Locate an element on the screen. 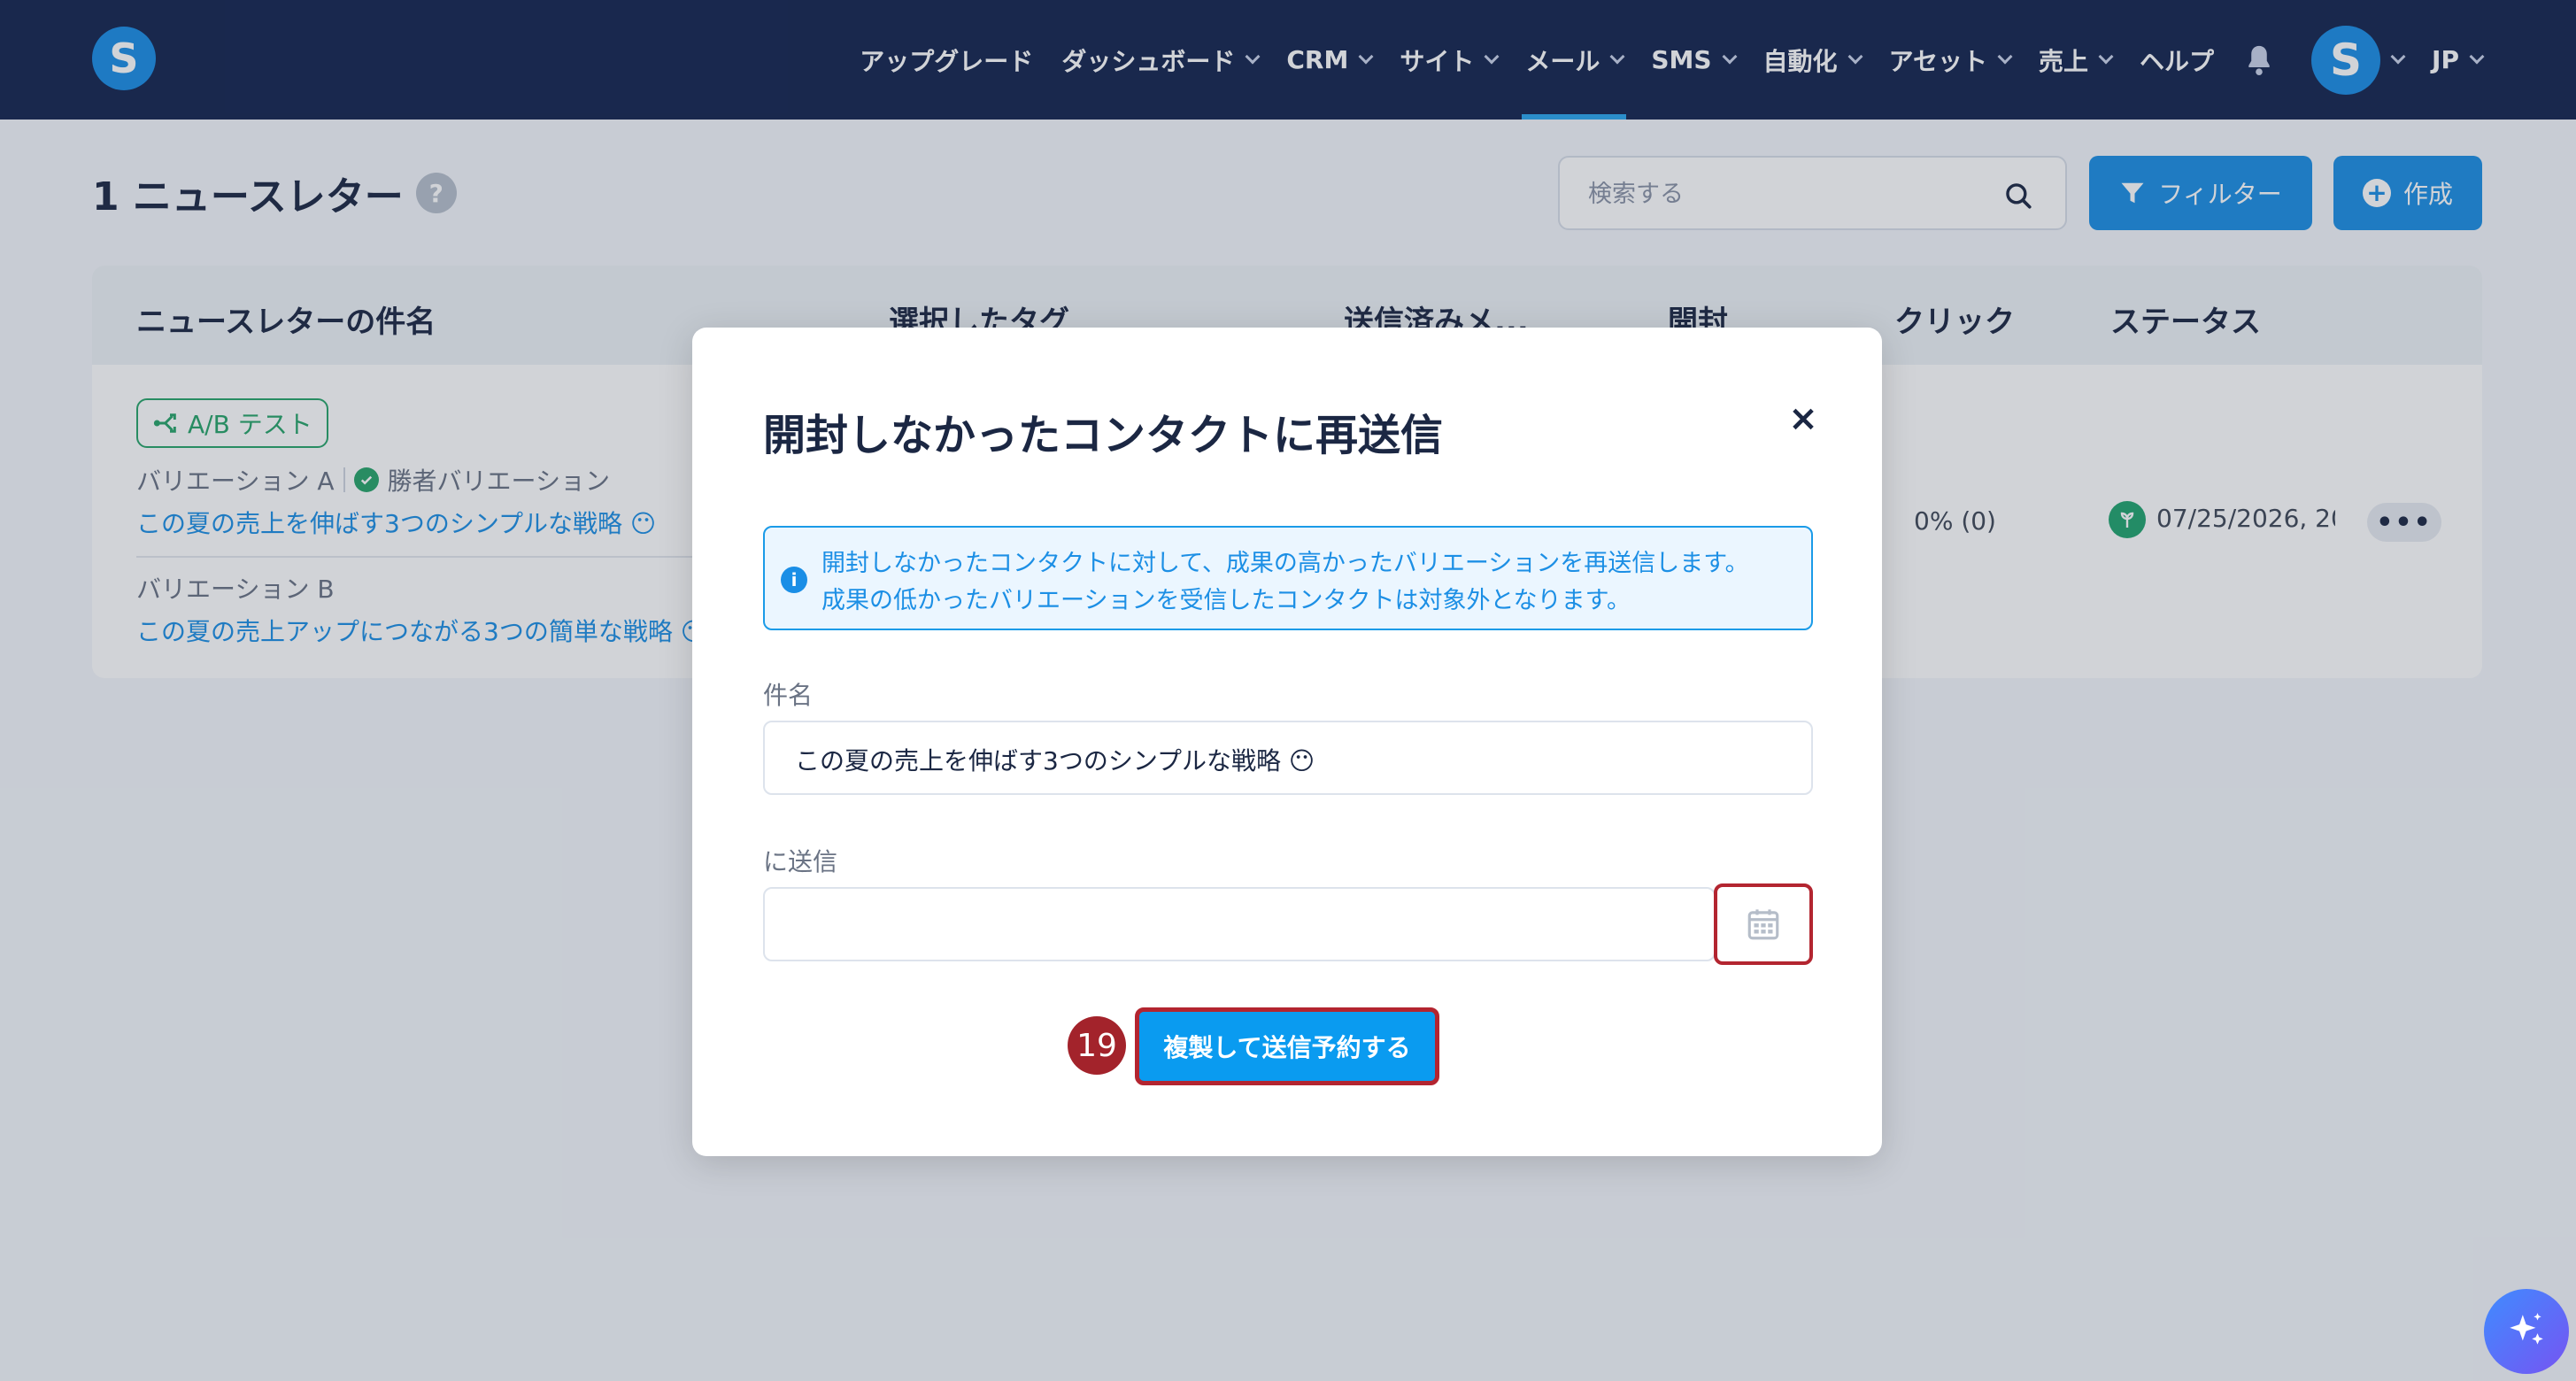  subject-label: 件名 is located at coordinates (788, 695).